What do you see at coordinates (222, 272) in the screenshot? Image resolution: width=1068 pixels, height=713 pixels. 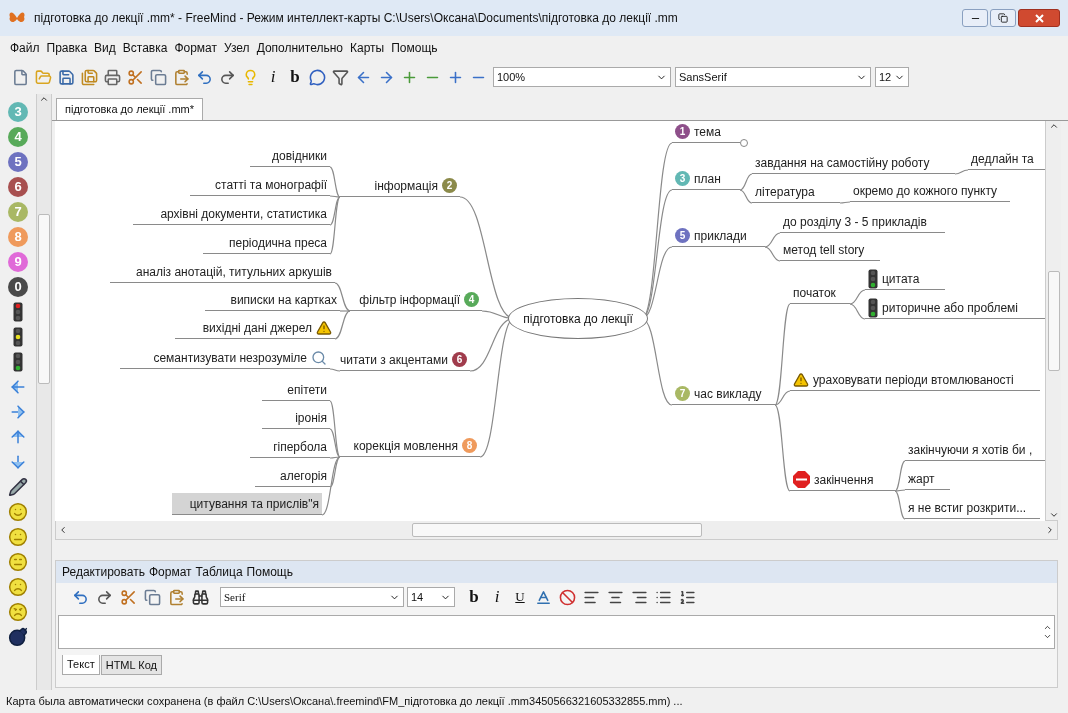 I see `map-node: аналіз анотацій, титульних аркушів` at bounding box center [222, 272].